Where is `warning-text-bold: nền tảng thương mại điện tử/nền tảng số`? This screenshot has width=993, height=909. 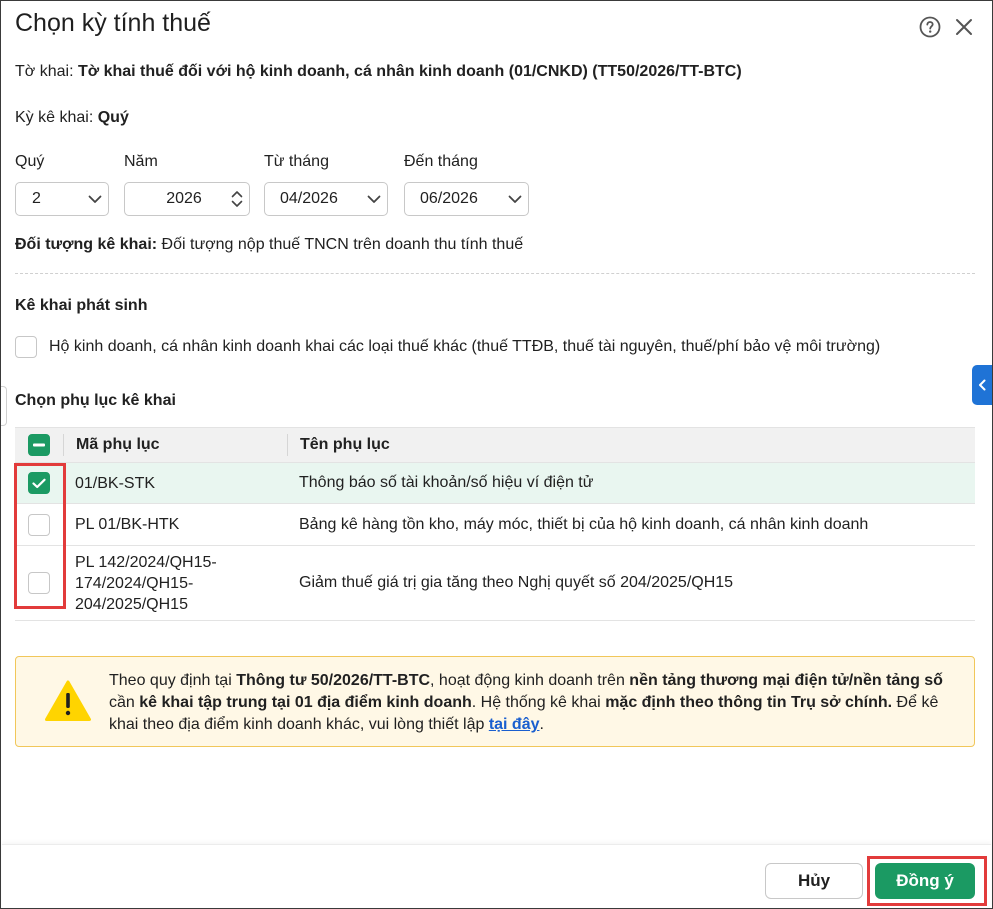 warning-text-bold: nền tảng thương mại điện tử/nền tảng số is located at coordinates (786, 680).